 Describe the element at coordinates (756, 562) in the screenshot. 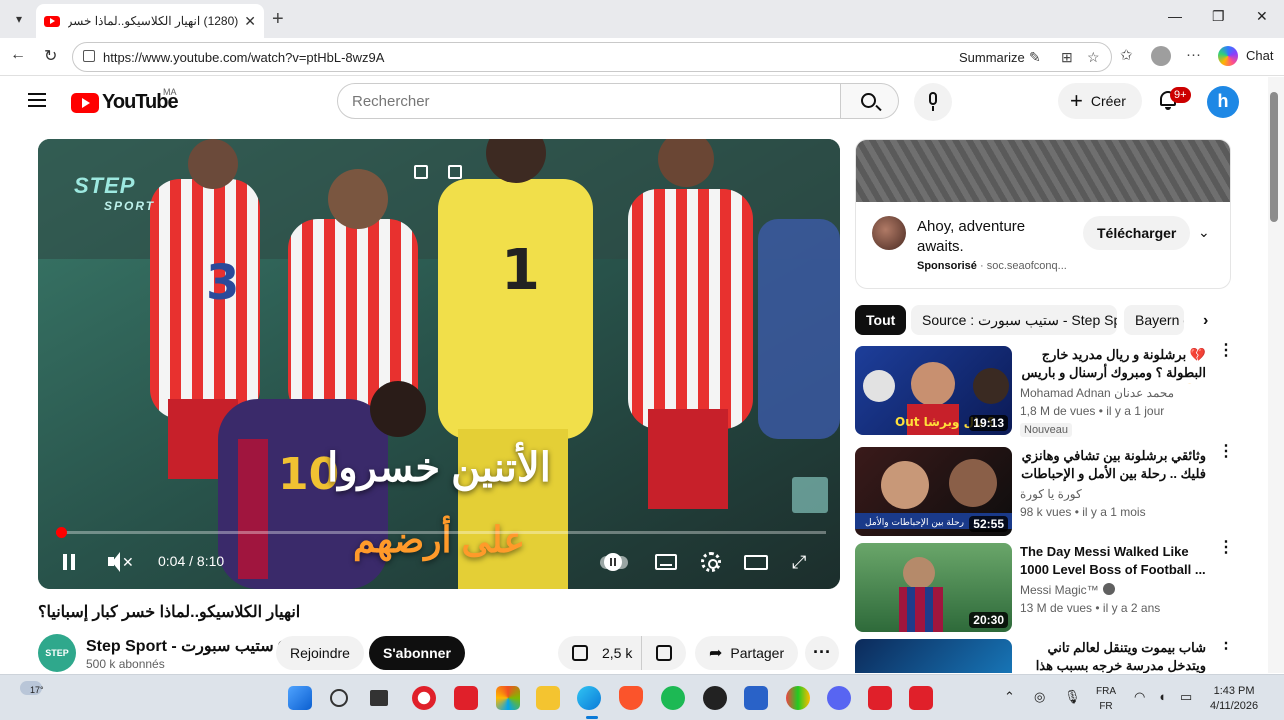

I see `theater-mode-button` at that location.